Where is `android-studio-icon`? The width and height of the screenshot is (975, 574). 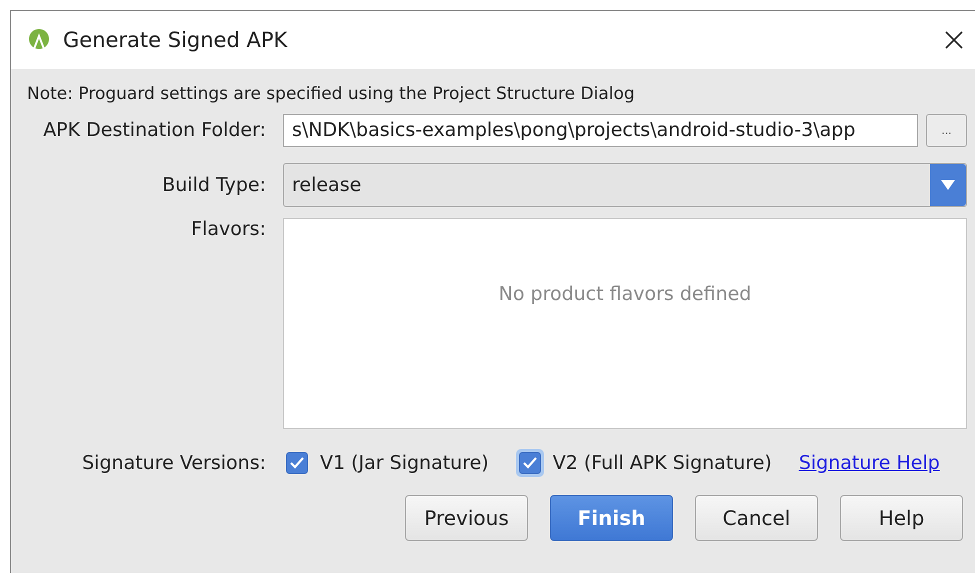 android-studio-icon is located at coordinates (39, 40).